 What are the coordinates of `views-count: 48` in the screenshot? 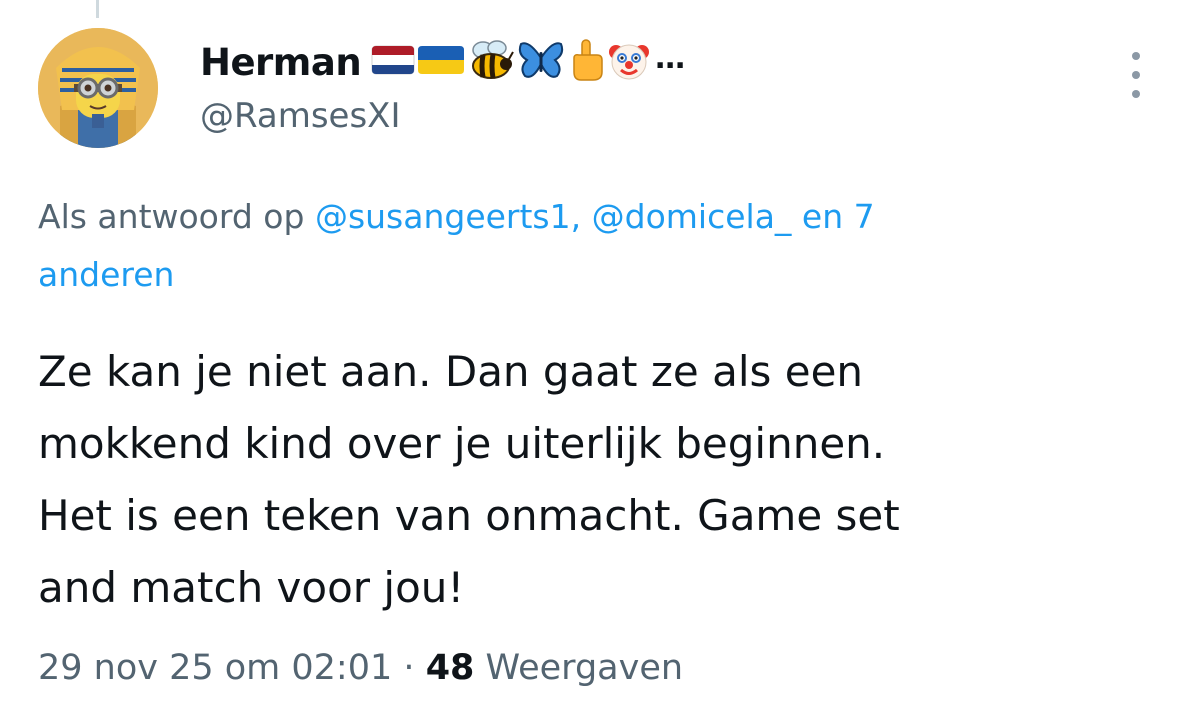 It's located at (450, 668).